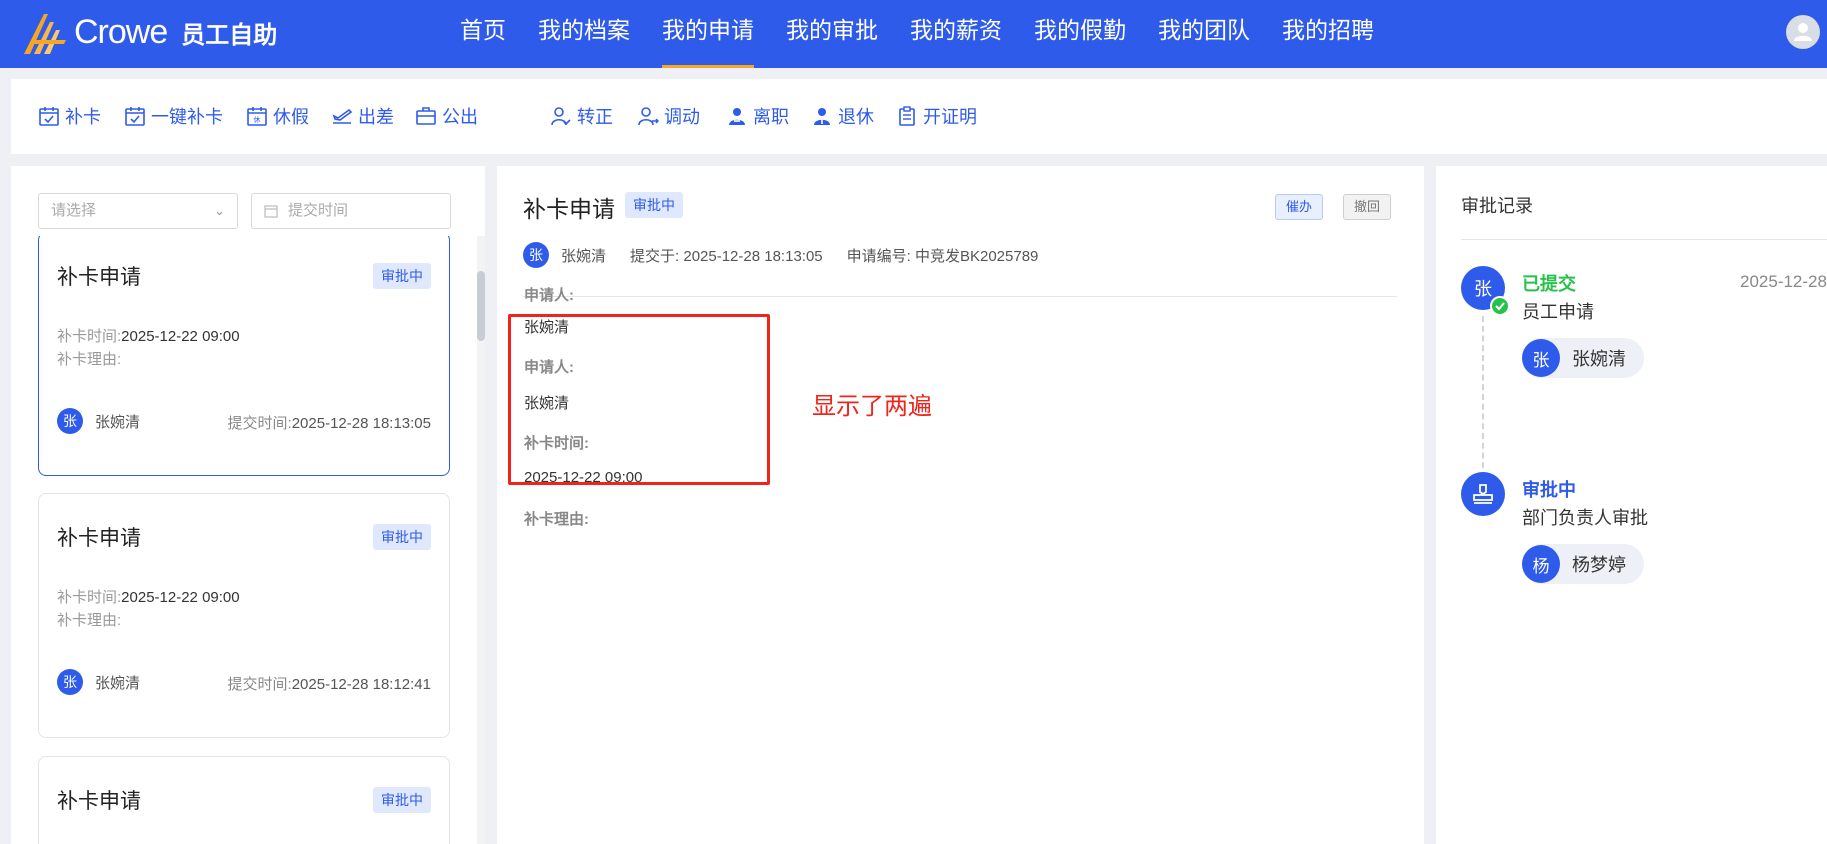  Describe the element at coordinates (708, 34) in the screenshot. I see `nav-applications: 我的申请` at that location.